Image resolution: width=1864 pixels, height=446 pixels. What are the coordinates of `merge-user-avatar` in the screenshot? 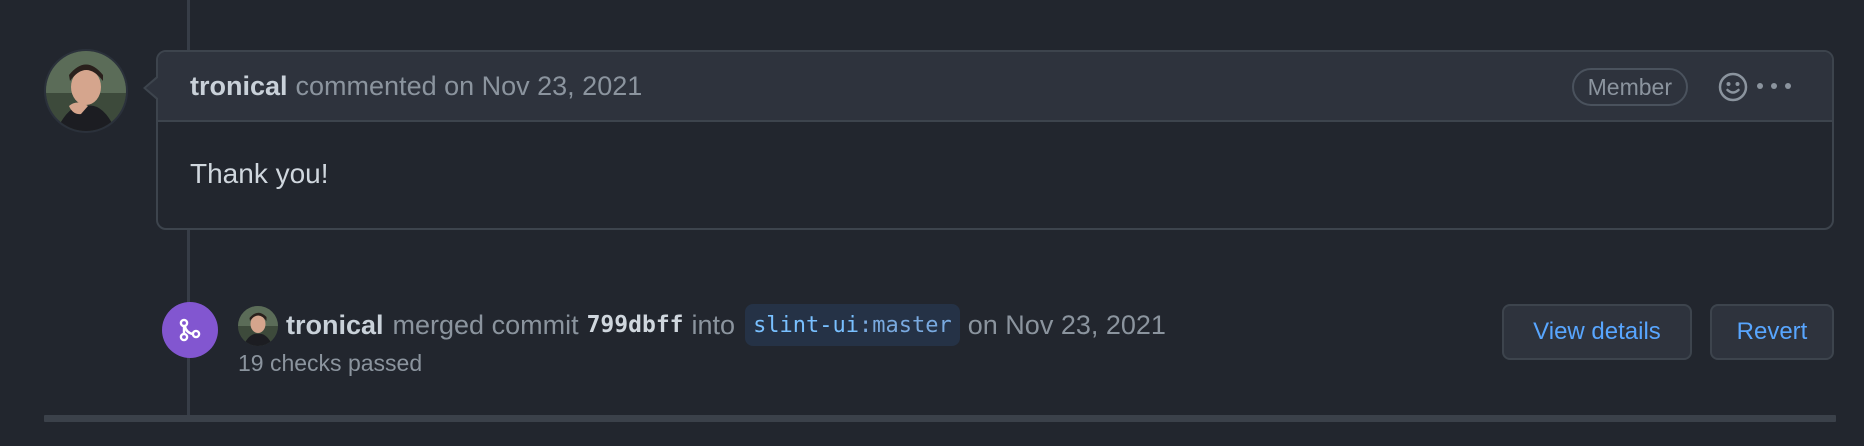 It's located at (258, 326).